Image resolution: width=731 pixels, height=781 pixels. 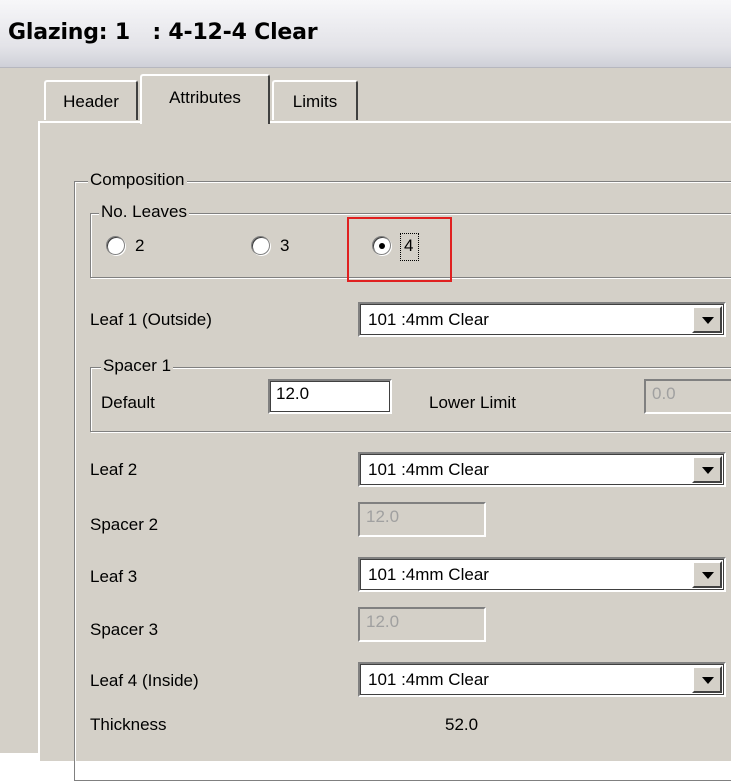 I want to click on leaf3-select: 101 :4mm Clear, so click(x=542, y=574).